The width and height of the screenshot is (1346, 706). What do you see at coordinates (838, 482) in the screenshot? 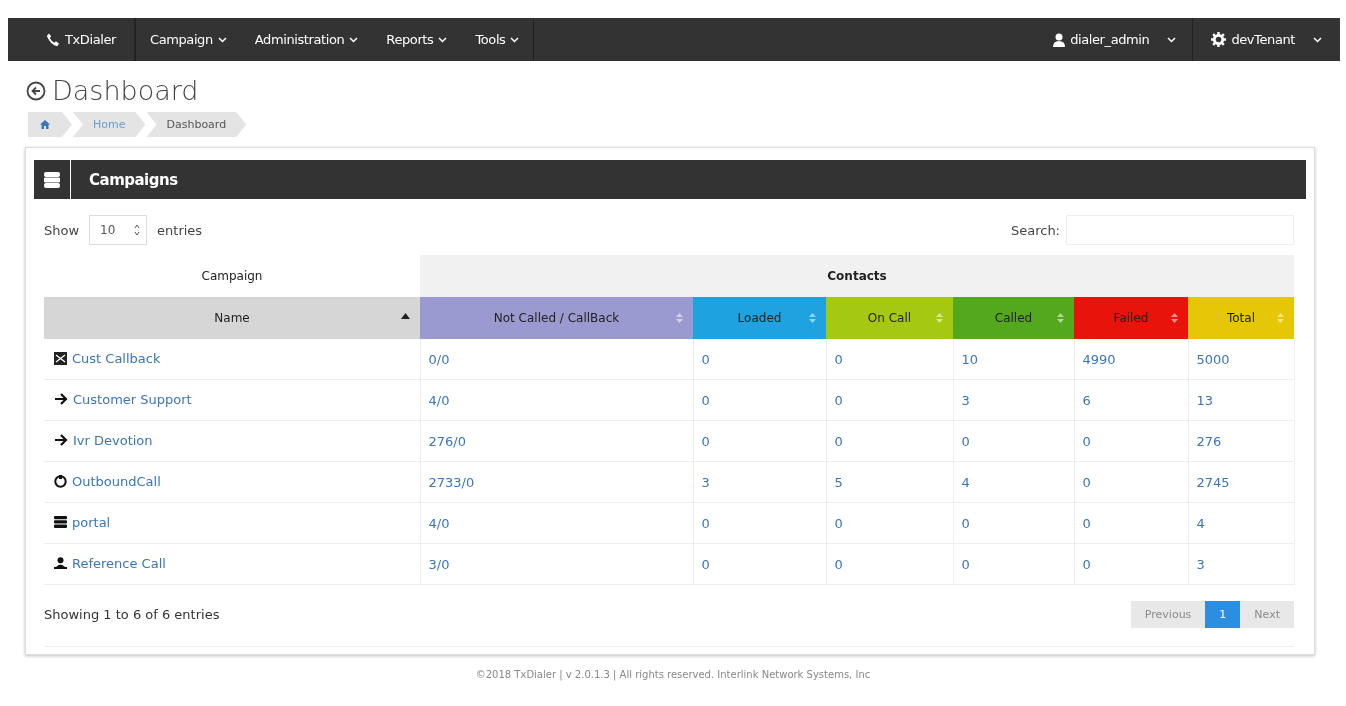
I see `table-cell: 5` at bounding box center [838, 482].